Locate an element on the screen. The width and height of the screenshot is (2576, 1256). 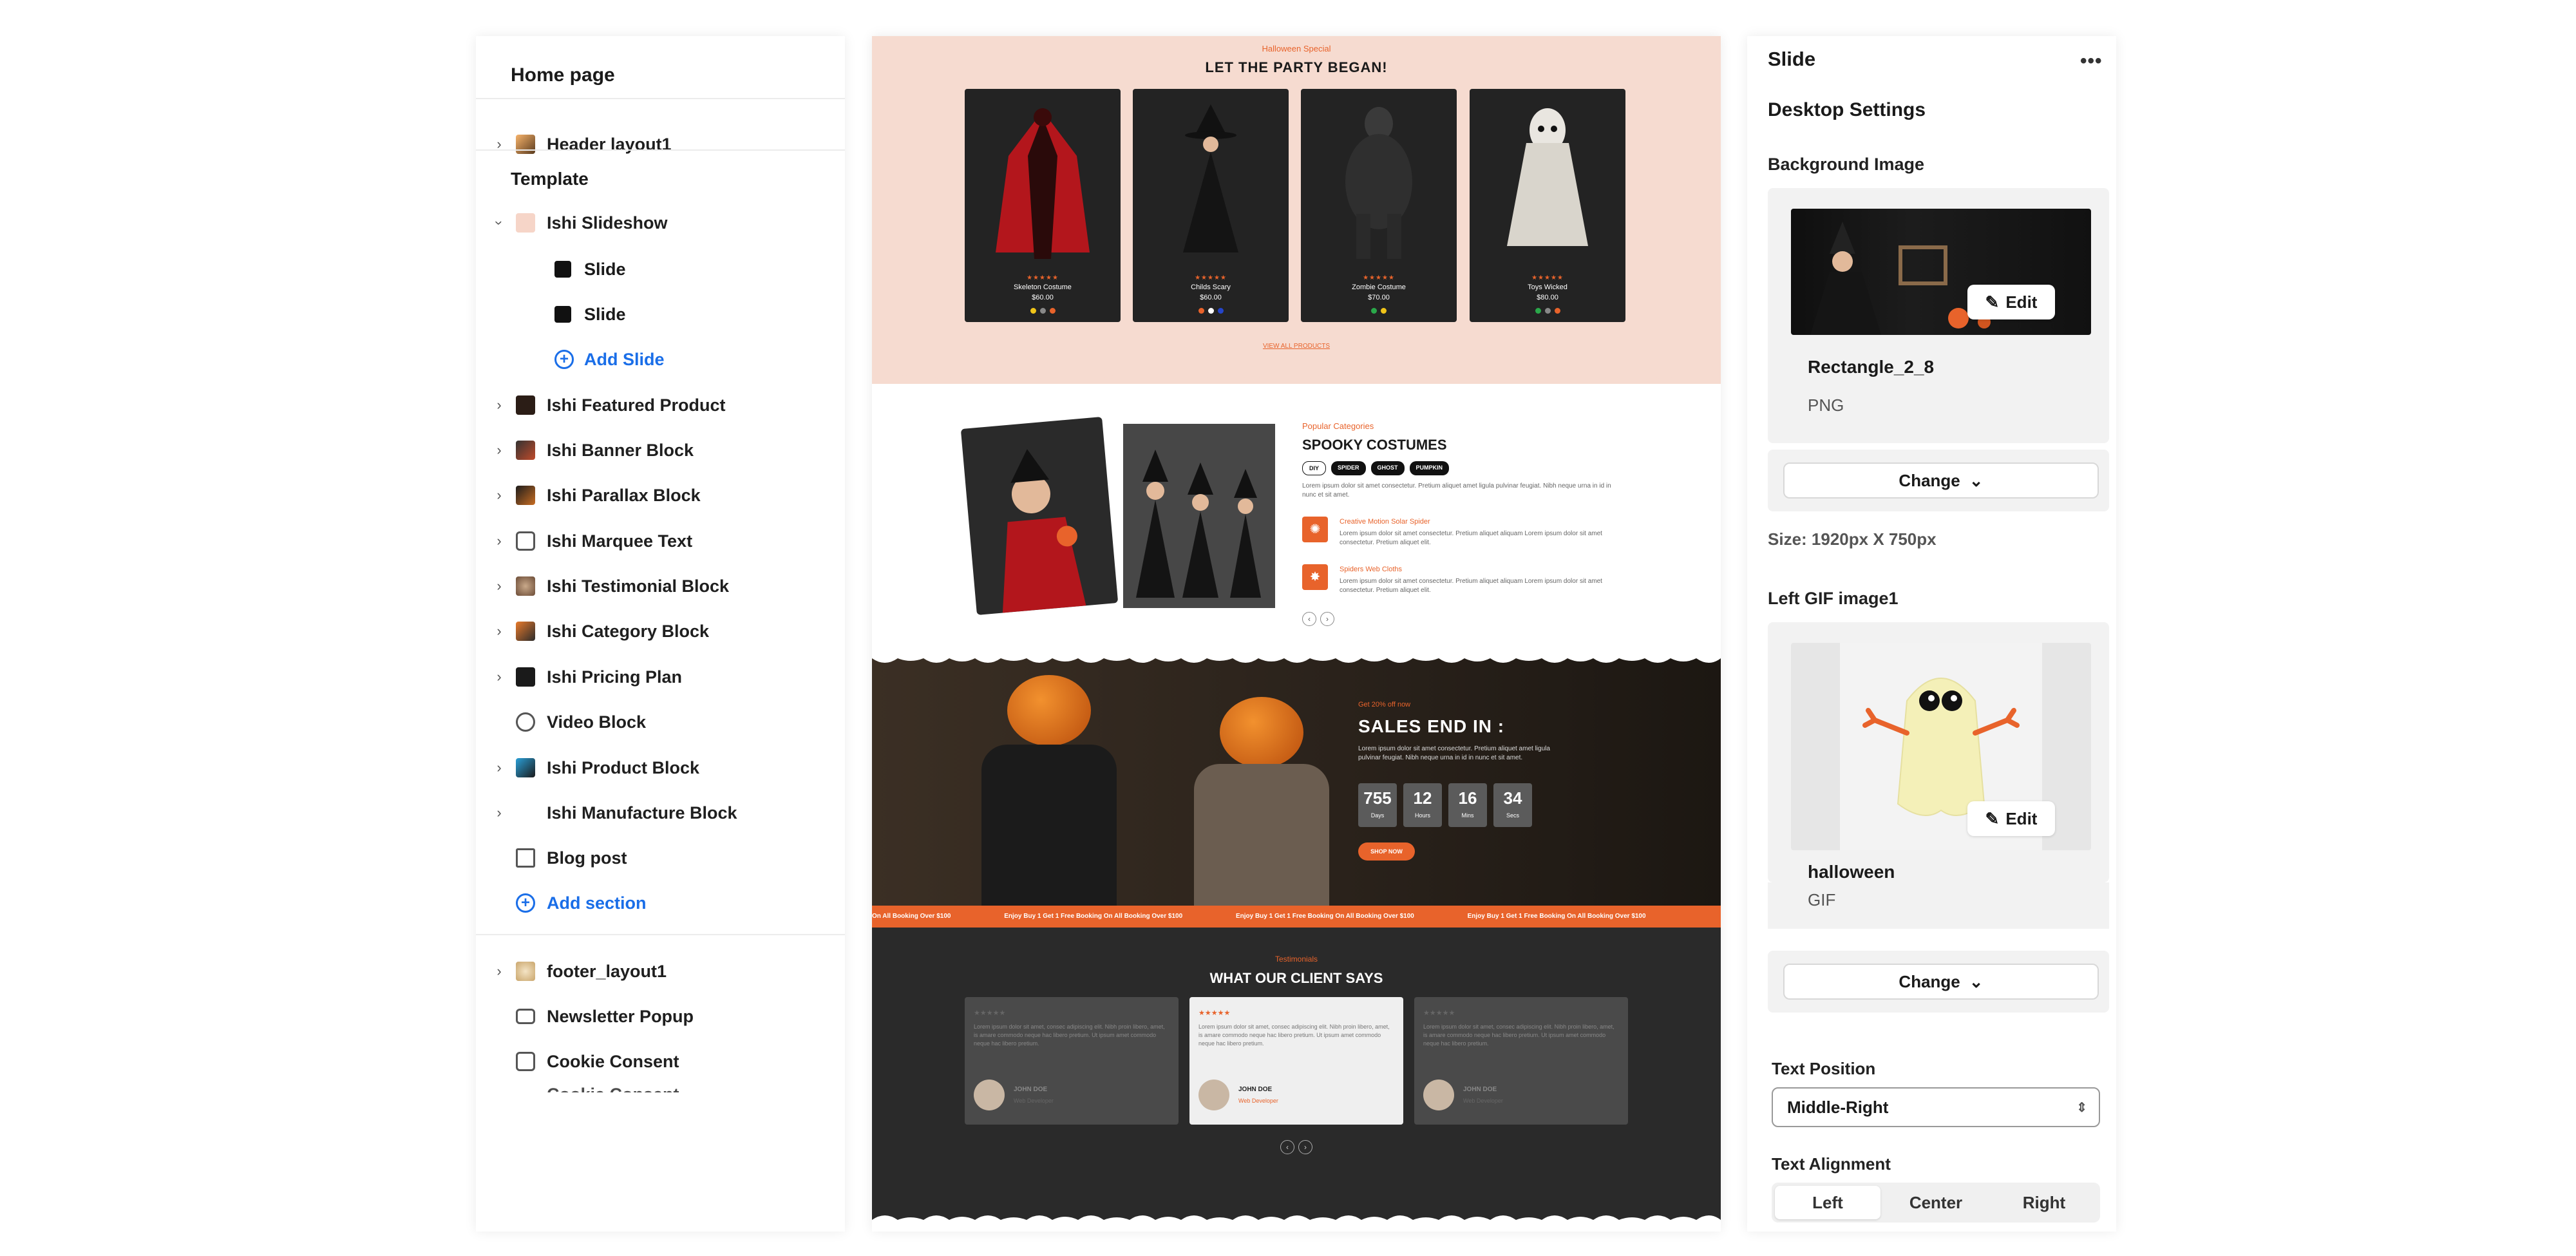
product-card: ★★★★★ Childs Scary $60.00 is located at coordinates (1211, 205).